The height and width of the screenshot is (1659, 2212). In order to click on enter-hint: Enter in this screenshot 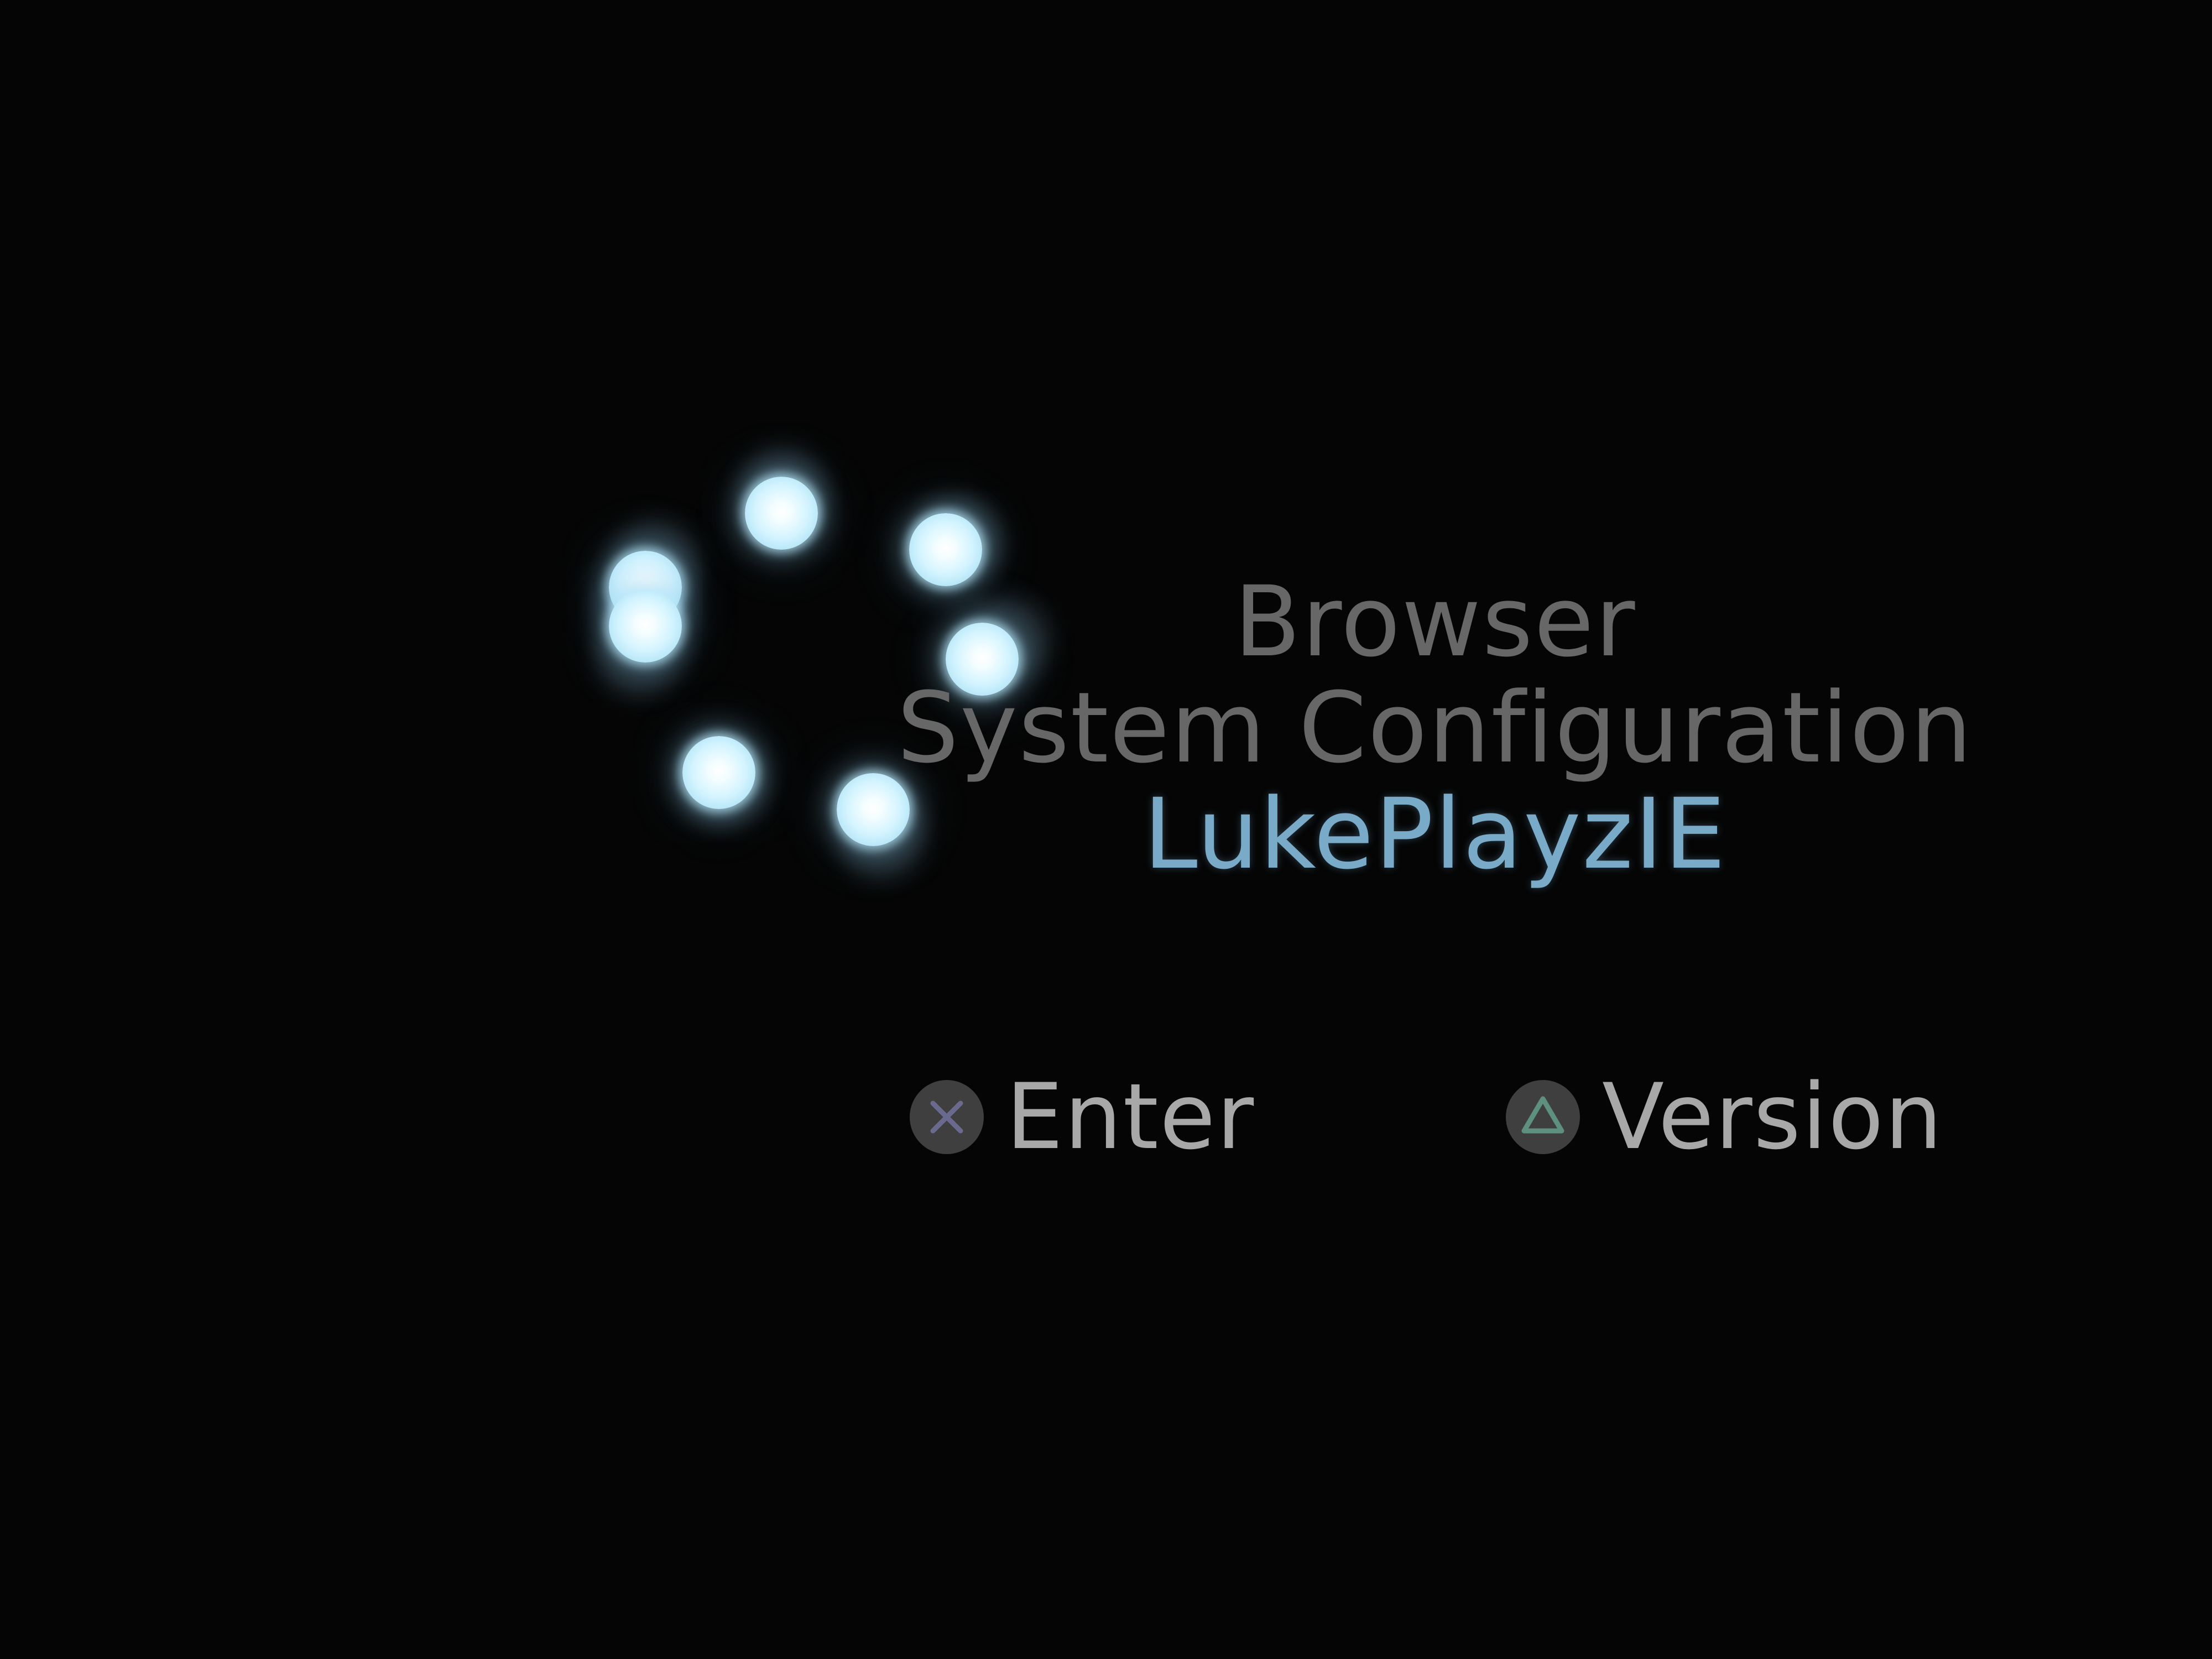, I will do `click(1082, 1117)`.